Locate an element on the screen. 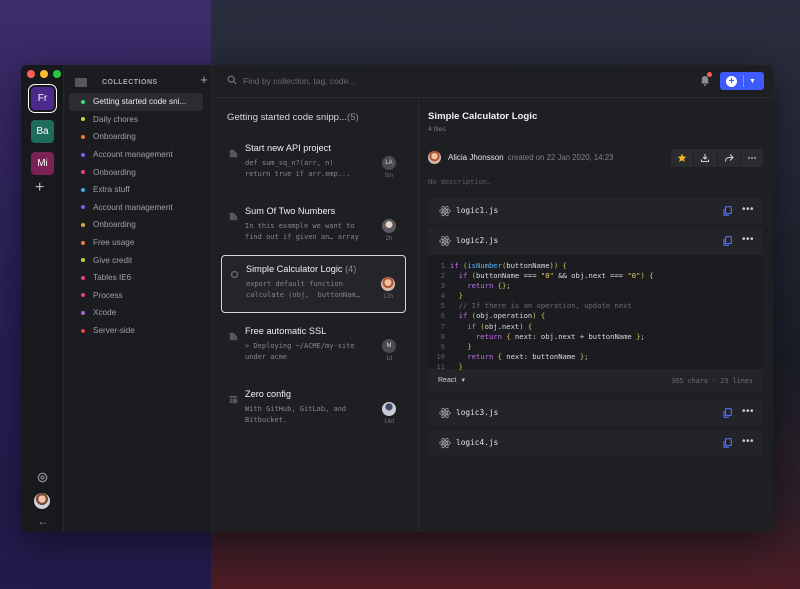 The image size is (800, 589). language-select: React is located at coordinates (447, 380).